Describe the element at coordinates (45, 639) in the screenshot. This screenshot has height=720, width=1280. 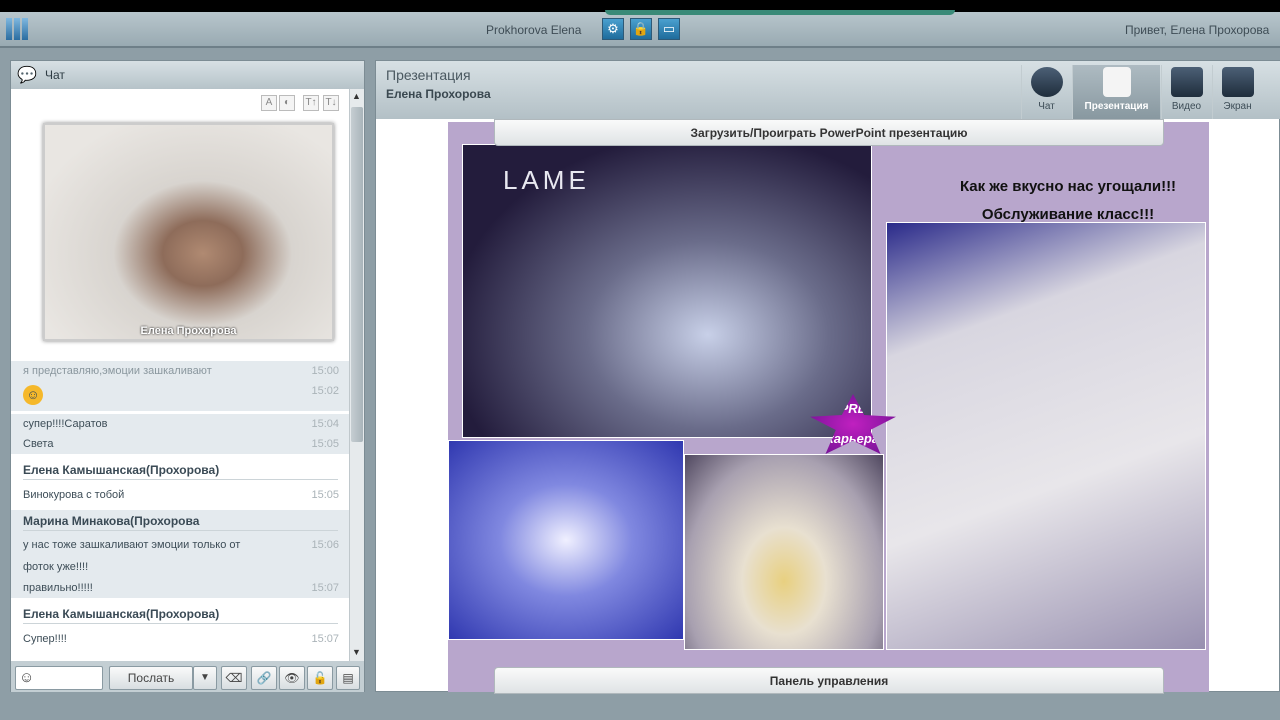
I see `message-text: Супер!!!!` at that location.